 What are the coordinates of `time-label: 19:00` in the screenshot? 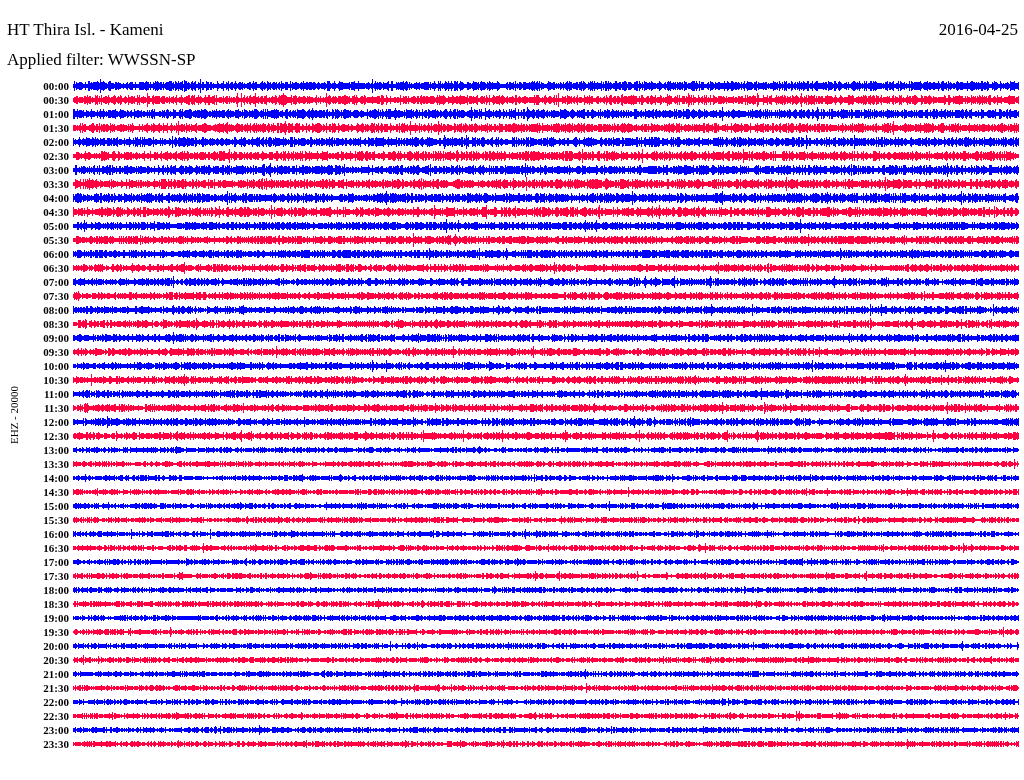 It's located at (56, 618).